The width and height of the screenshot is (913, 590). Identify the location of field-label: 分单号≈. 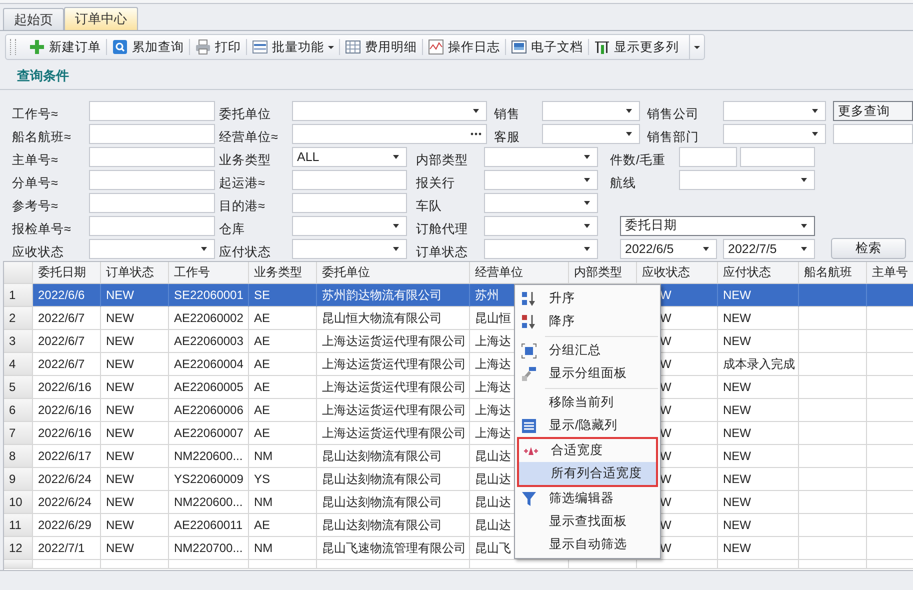
(35, 182).